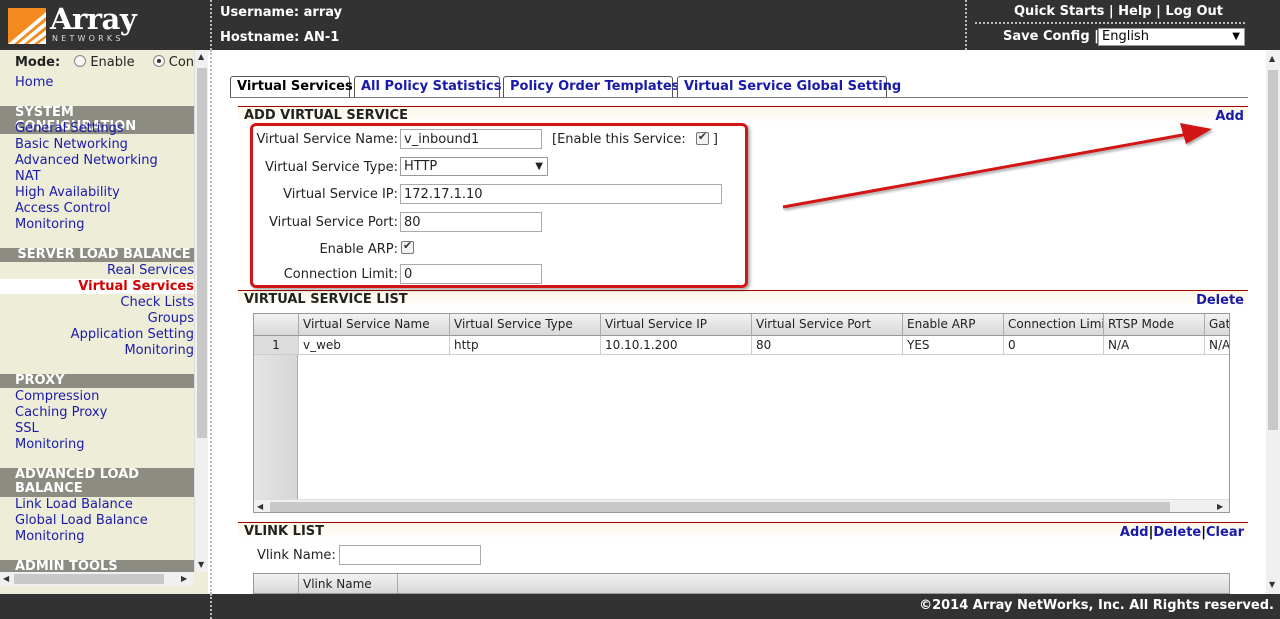 The width and height of the screenshot is (1280, 619). Describe the element at coordinates (86, 160) in the screenshot. I see `sidebar-item-advanced-networking: Advanced Networking` at that location.